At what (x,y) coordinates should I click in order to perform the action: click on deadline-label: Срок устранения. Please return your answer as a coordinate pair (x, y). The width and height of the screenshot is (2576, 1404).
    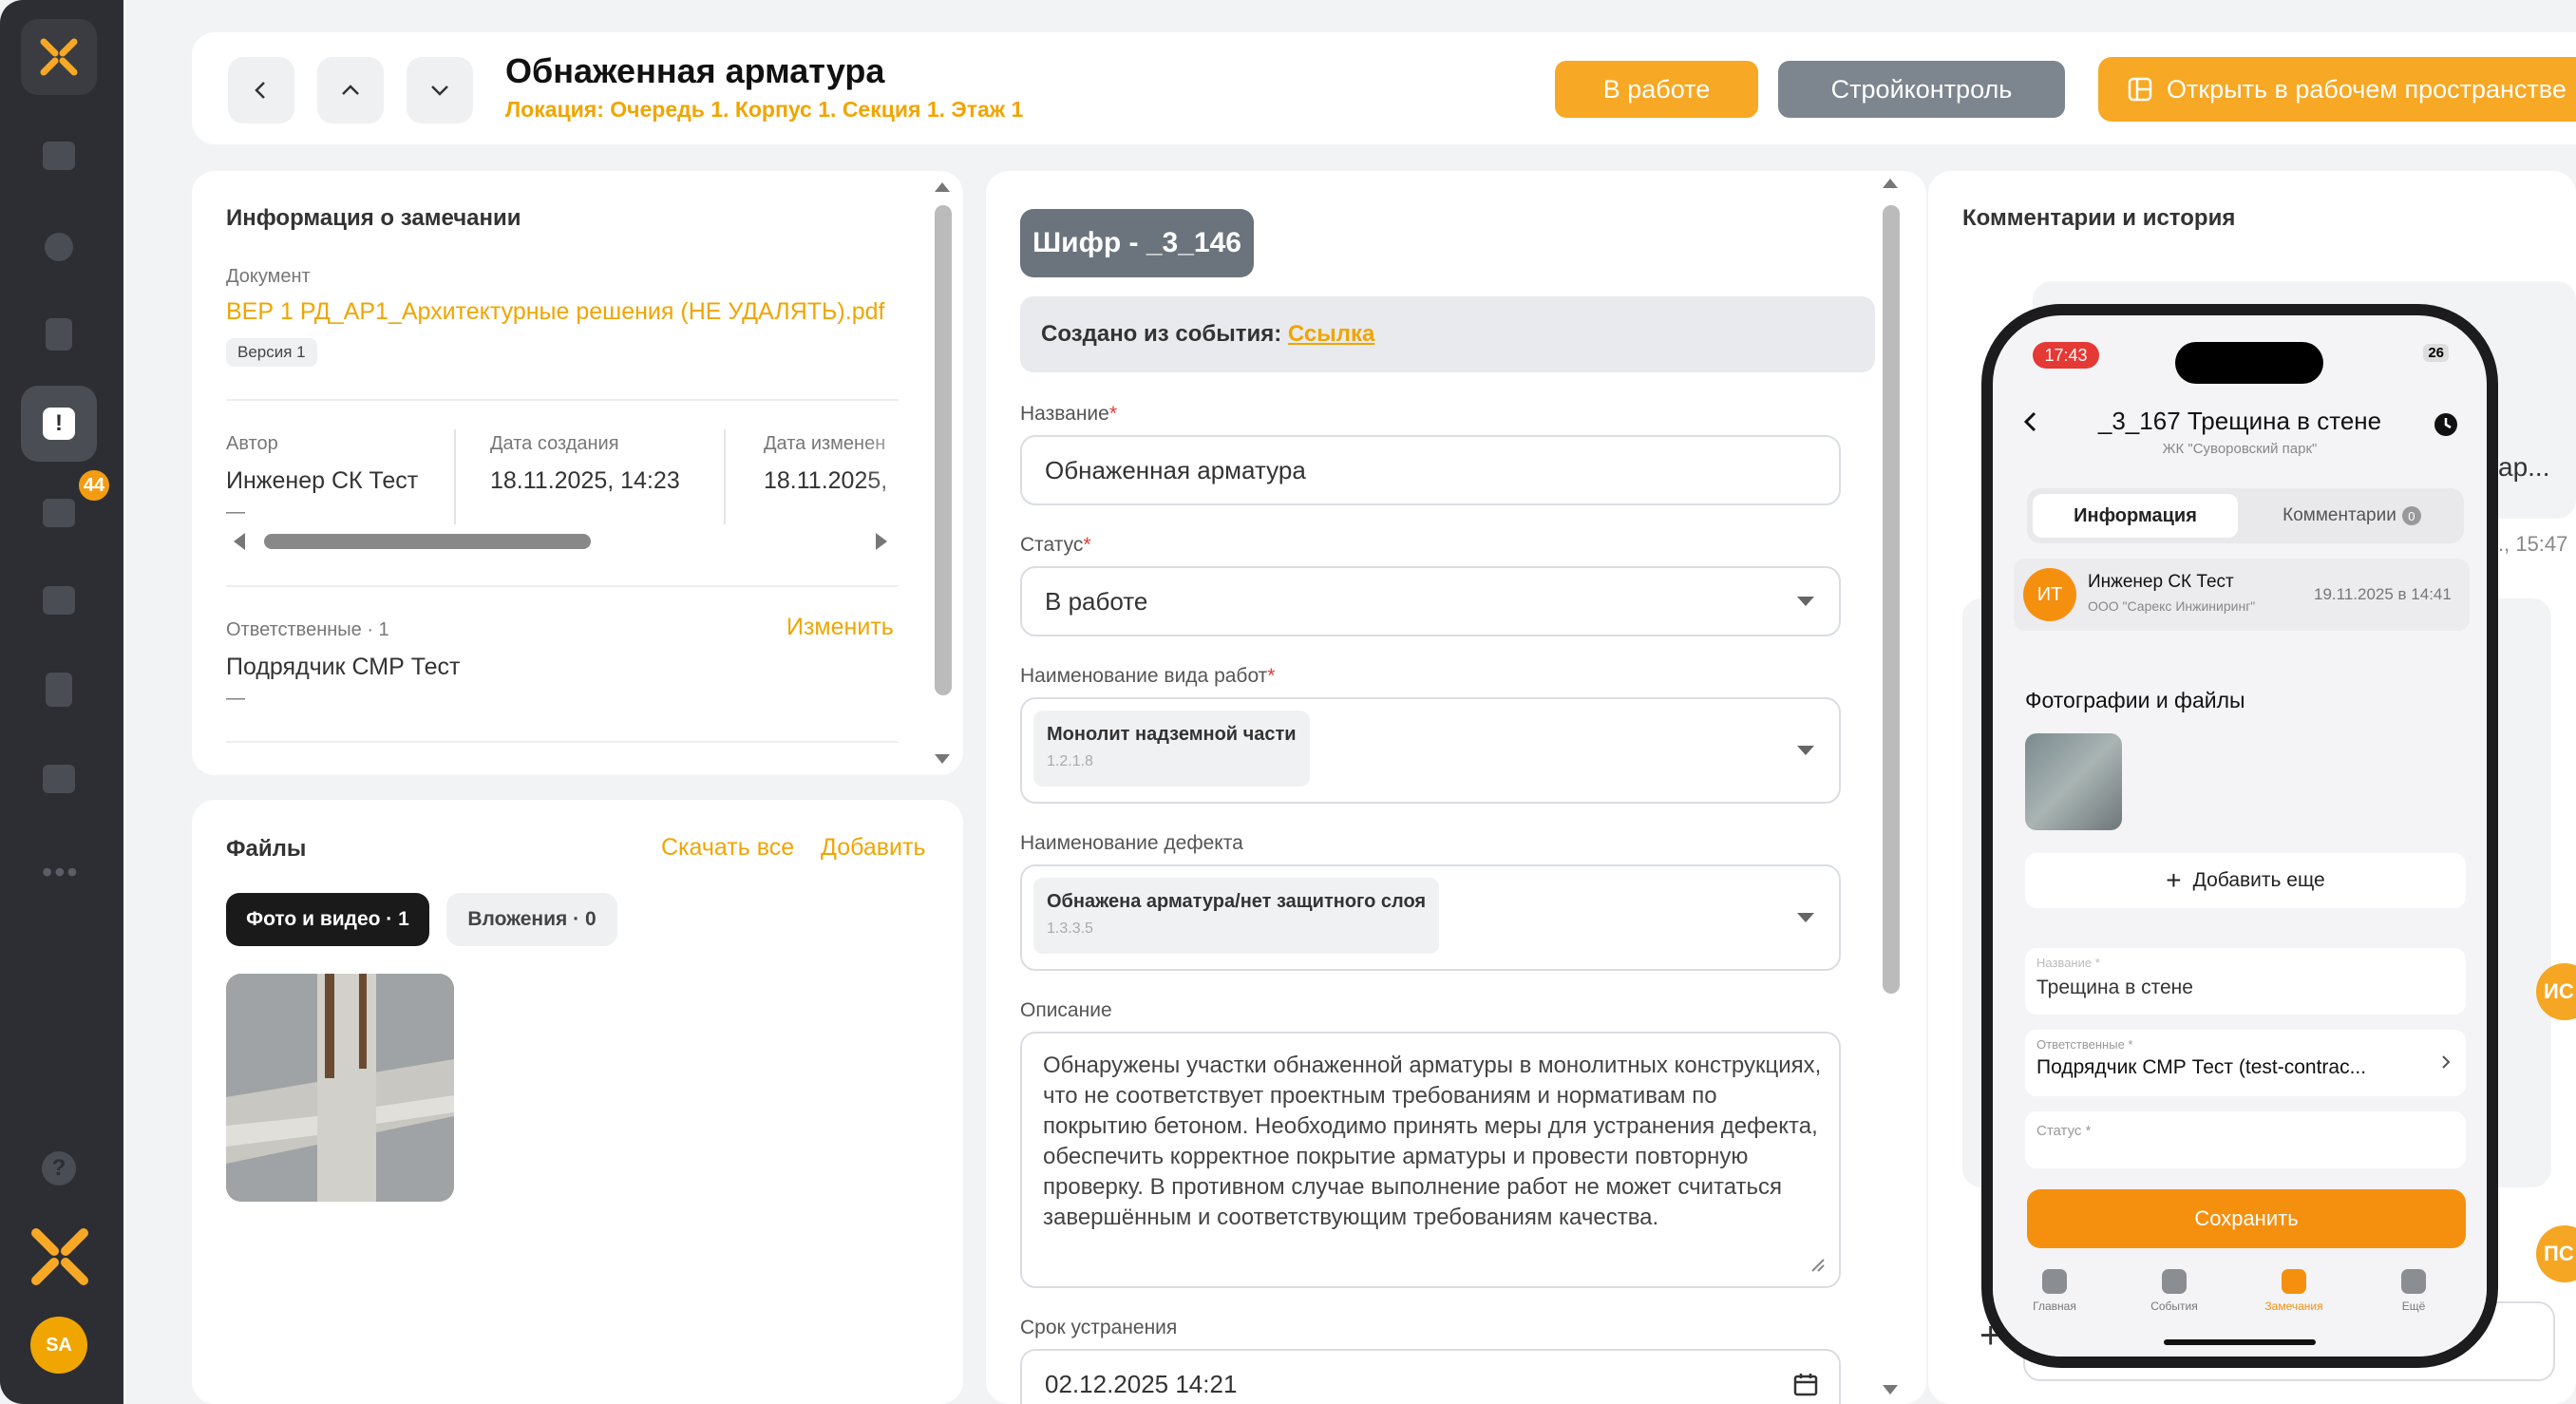
    Looking at the image, I should click on (1099, 1327).